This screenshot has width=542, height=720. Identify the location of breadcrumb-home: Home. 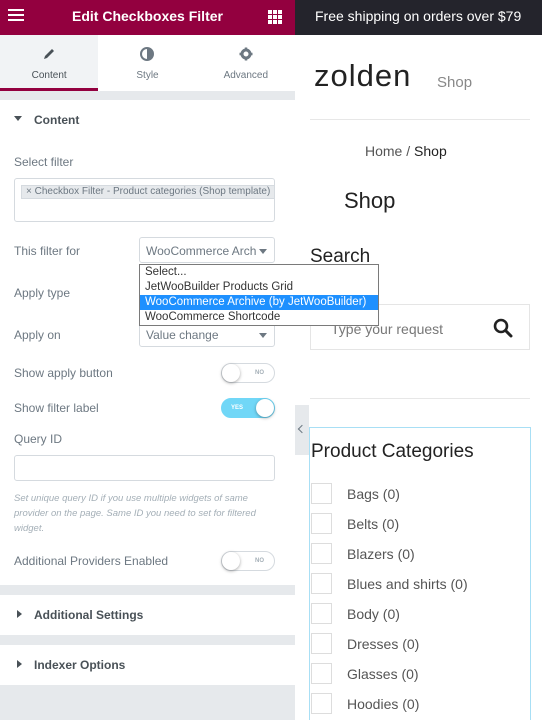
(383, 151).